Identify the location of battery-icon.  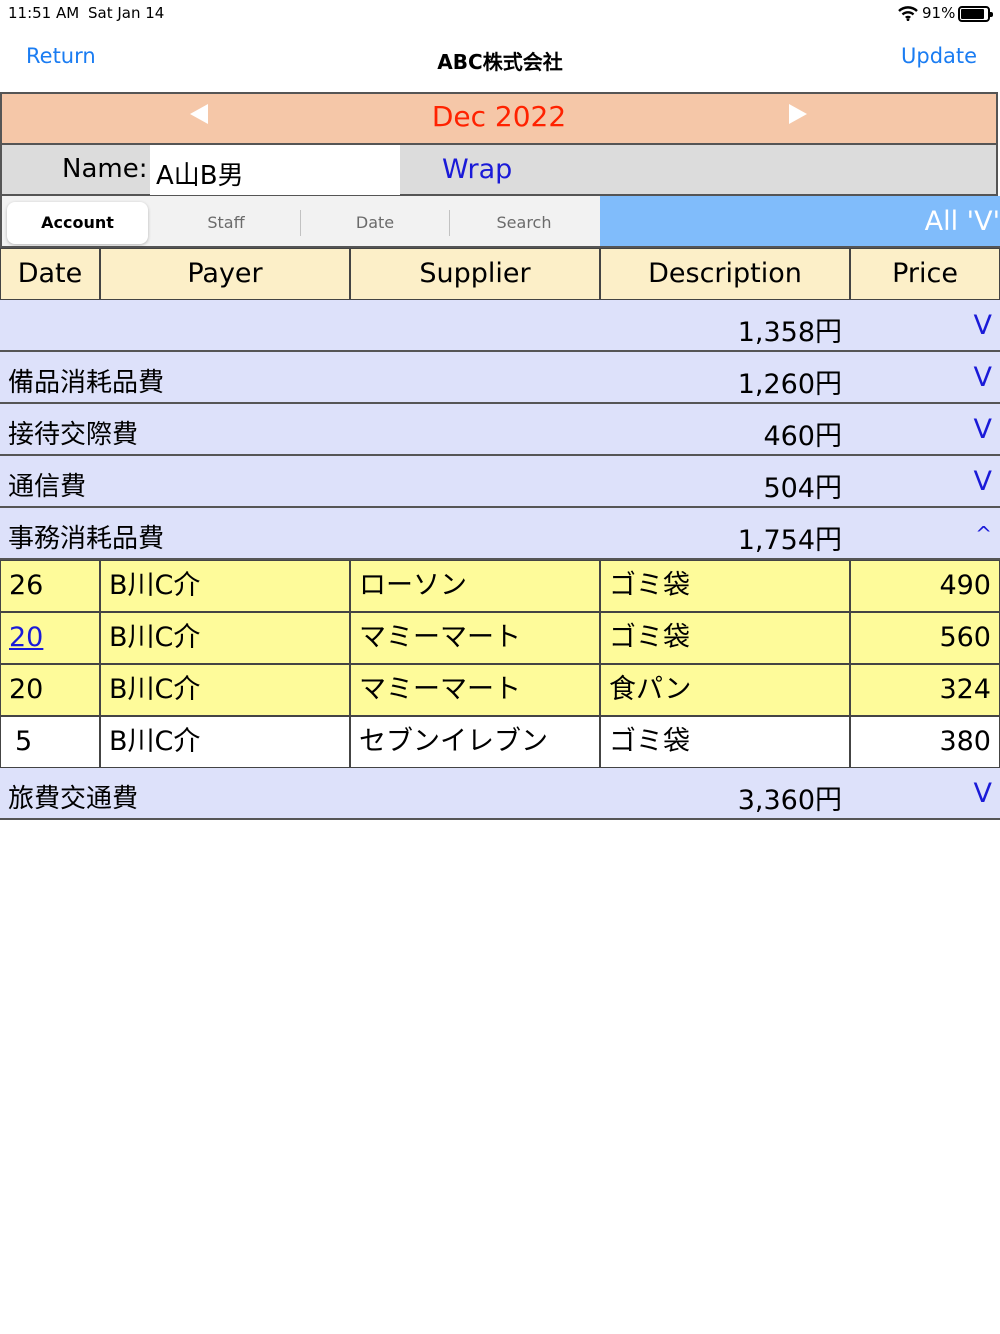
(975, 14).